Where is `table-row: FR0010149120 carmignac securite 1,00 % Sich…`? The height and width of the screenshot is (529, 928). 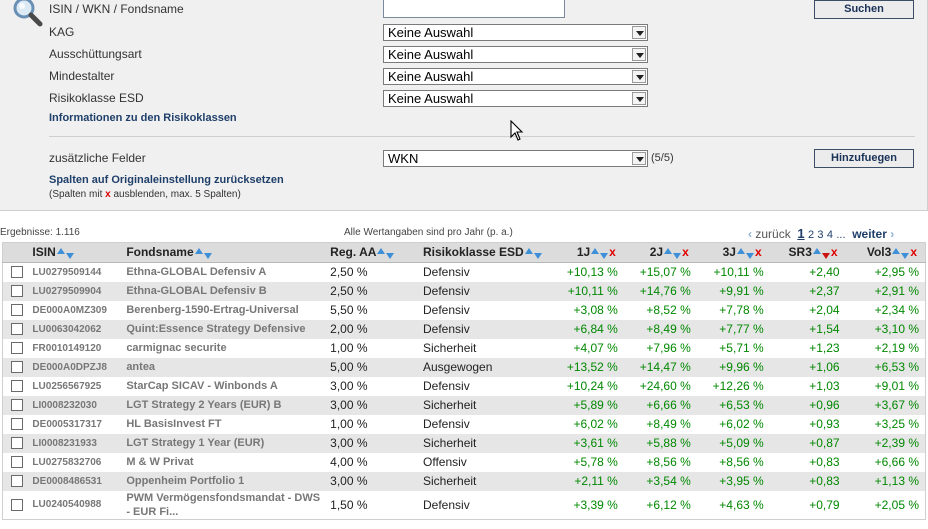 table-row: FR0010149120 carmignac securite 1,00 % Sich… is located at coordinates (464, 348).